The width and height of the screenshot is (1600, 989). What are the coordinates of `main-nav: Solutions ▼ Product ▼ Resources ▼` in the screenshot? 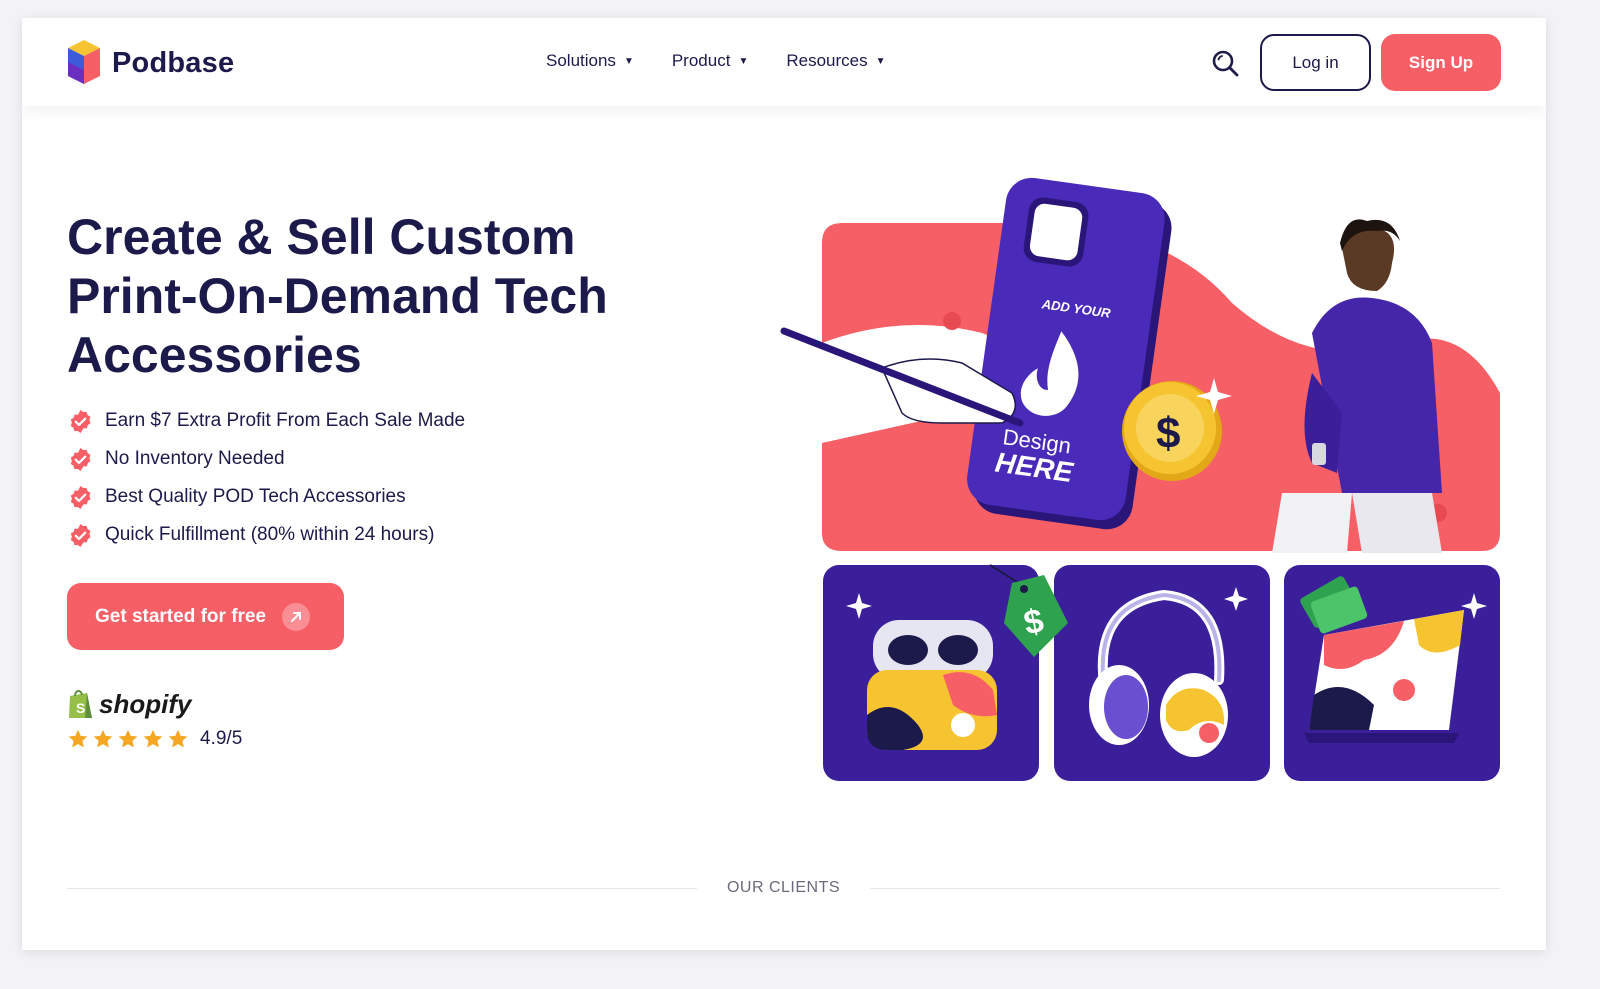 It's located at (735, 61).